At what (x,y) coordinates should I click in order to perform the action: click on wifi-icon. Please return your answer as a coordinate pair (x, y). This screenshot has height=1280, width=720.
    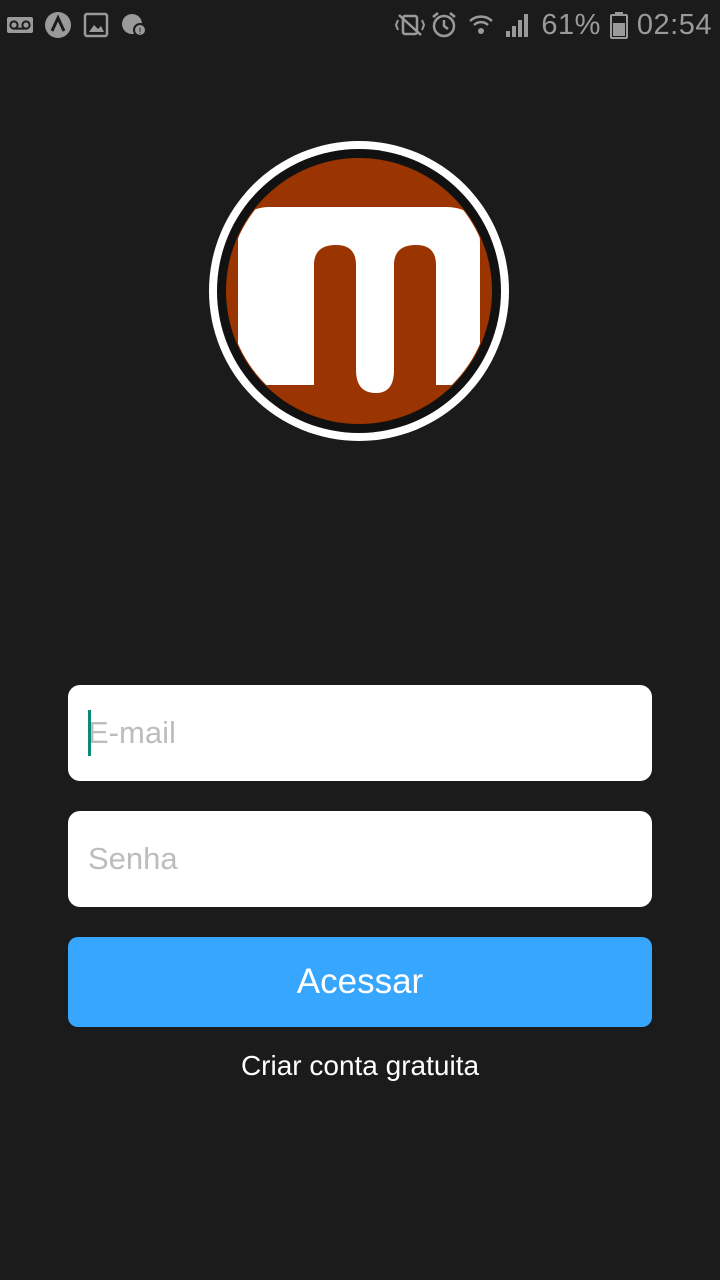
    Looking at the image, I should click on (481, 25).